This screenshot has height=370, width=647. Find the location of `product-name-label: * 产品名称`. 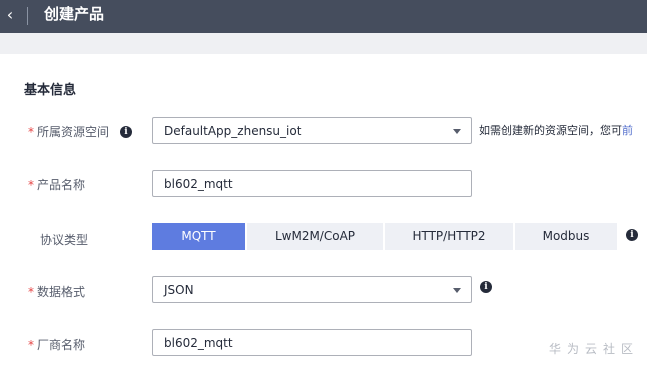

product-name-label: * 产品名称 is located at coordinates (56, 185).